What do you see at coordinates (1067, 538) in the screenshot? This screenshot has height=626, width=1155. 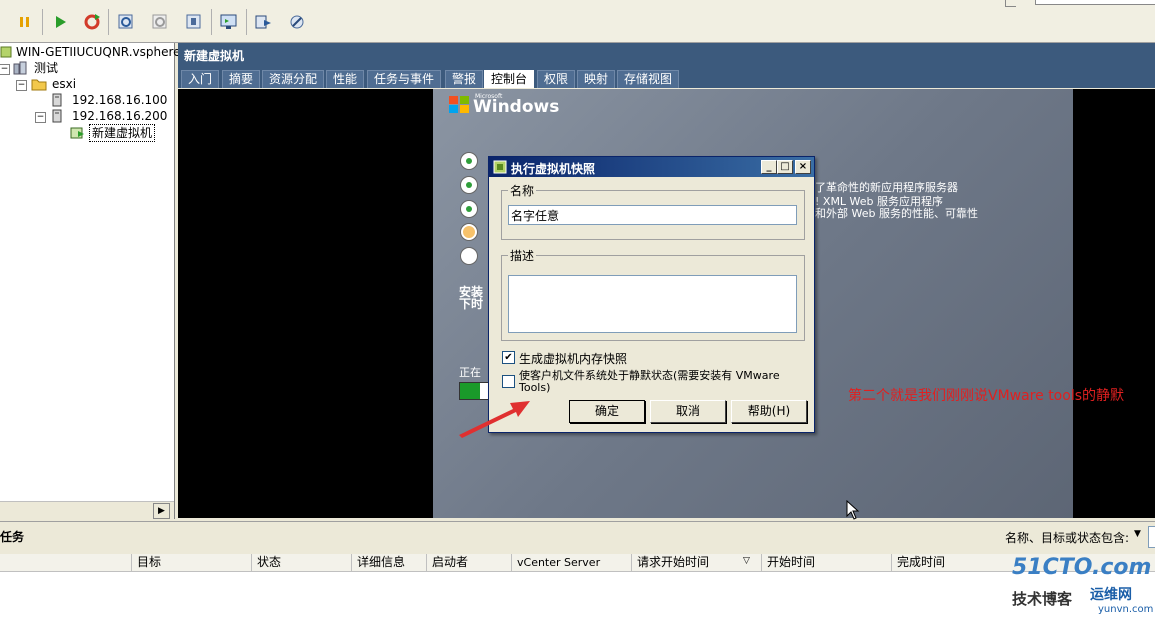 I see `filter-label: 名称、目标或状态包含:` at bounding box center [1067, 538].